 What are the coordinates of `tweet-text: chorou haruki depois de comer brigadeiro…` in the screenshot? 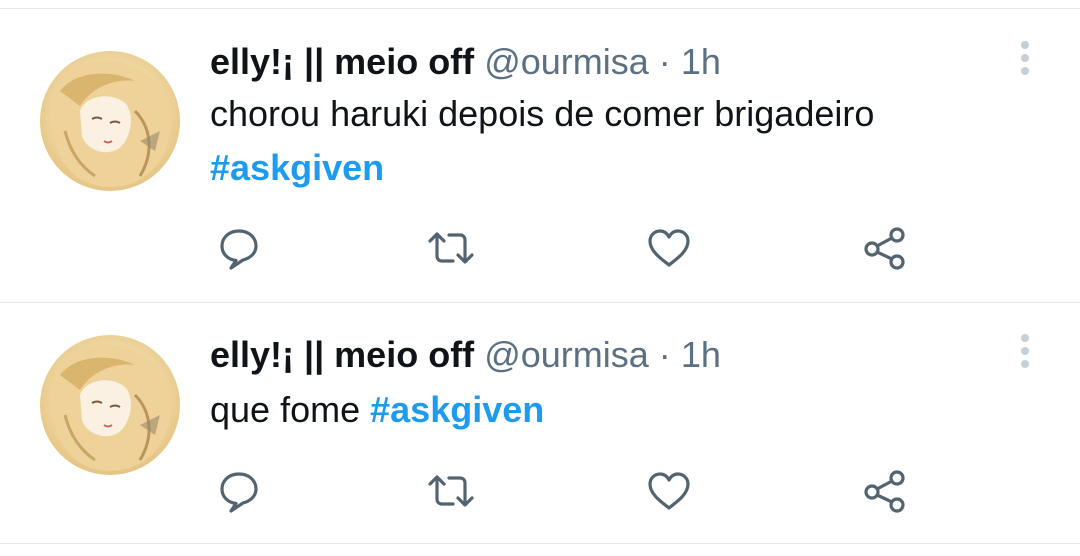 It's located at (620, 141).